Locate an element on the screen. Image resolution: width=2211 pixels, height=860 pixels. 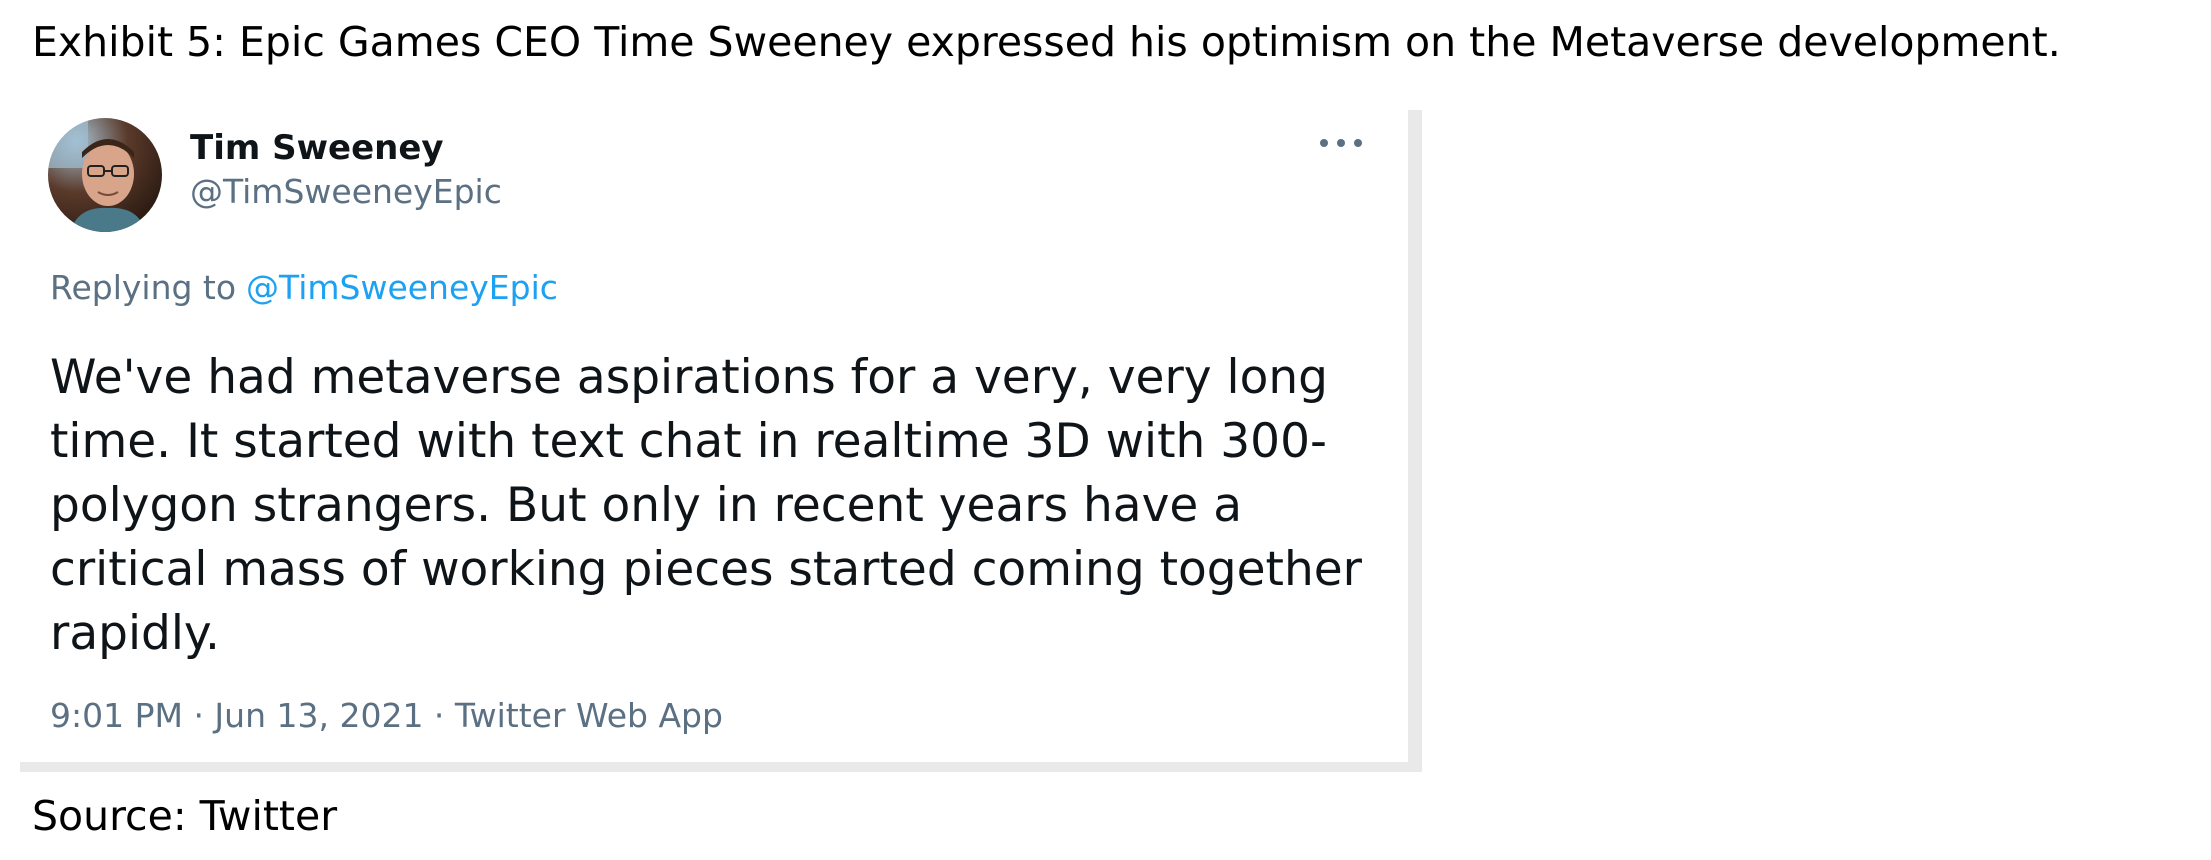
avatar is located at coordinates (105, 175).